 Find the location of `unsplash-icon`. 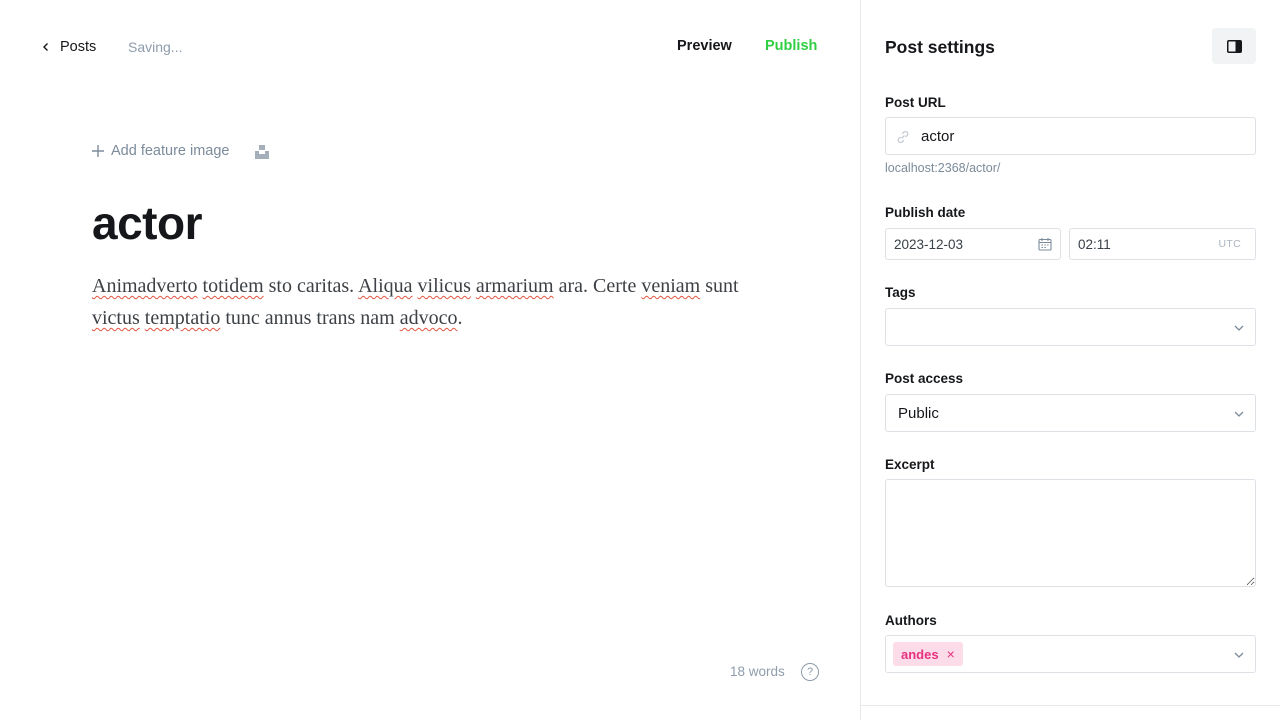

unsplash-icon is located at coordinates (262, 152).